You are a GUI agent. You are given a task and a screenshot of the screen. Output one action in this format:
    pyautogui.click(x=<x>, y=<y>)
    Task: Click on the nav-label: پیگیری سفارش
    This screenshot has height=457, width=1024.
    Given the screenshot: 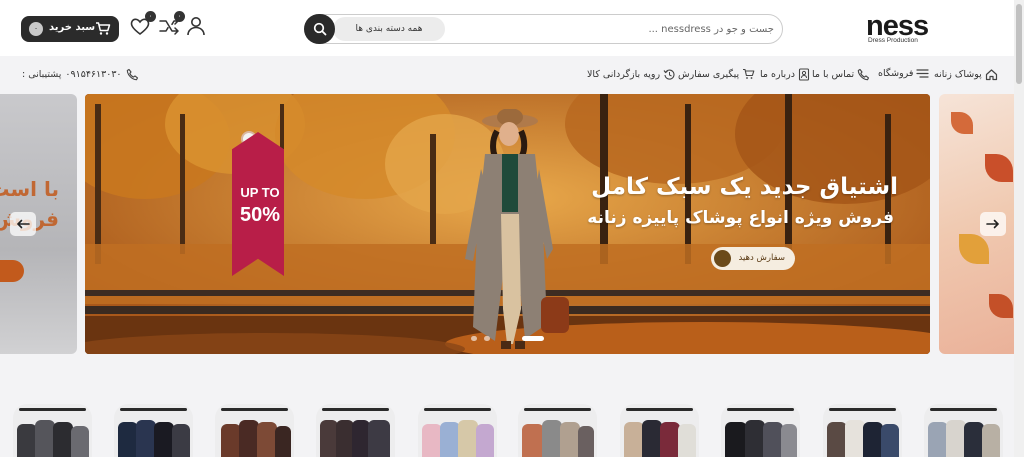 What is the action you would take?
    pyautogui.click(x=709, y=74)
    